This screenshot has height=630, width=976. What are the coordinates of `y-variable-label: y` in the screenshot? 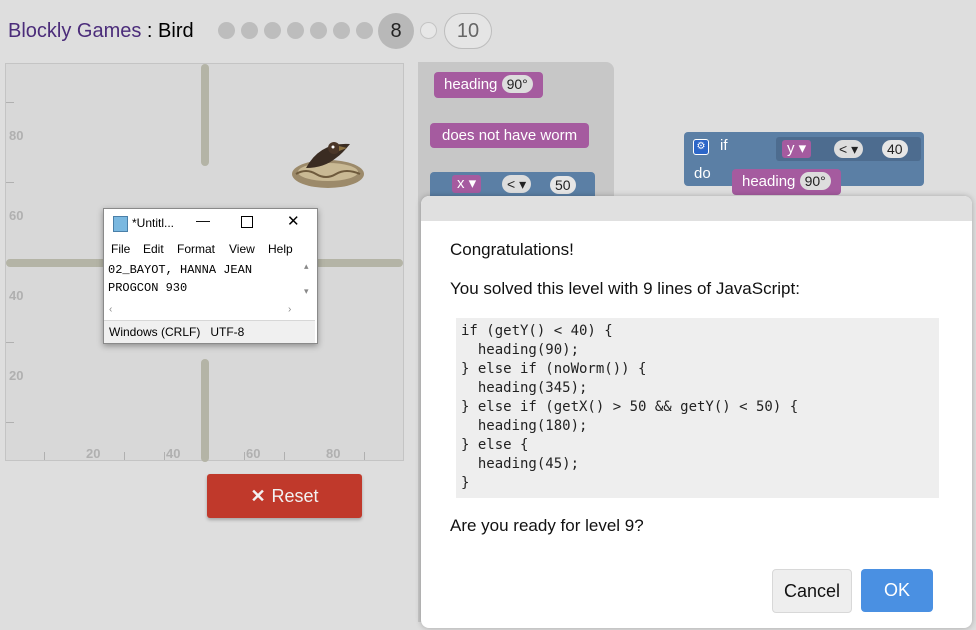 It's located at (791, 148).